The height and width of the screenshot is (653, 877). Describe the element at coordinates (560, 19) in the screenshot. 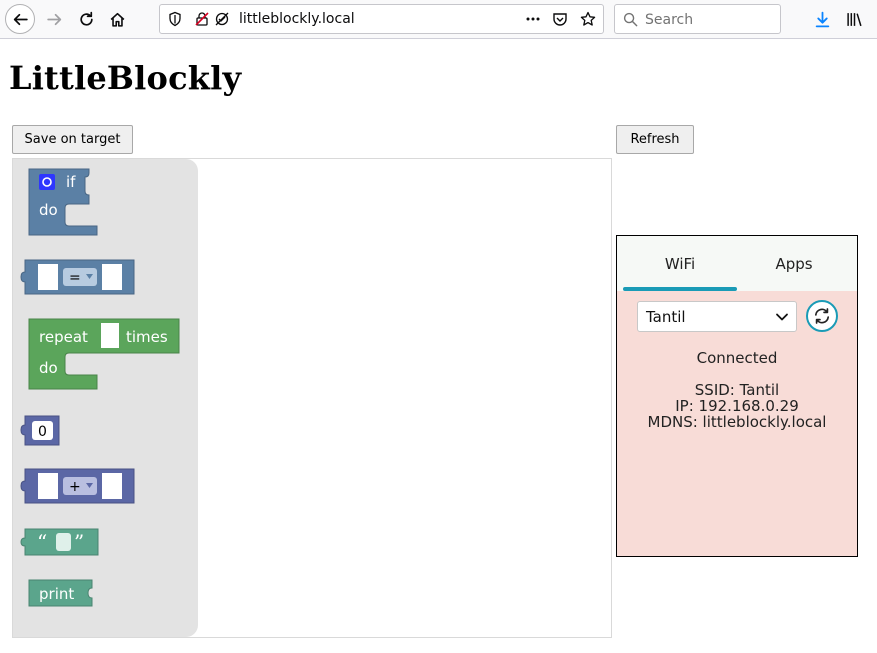

I see `pocket-icon` at that location.